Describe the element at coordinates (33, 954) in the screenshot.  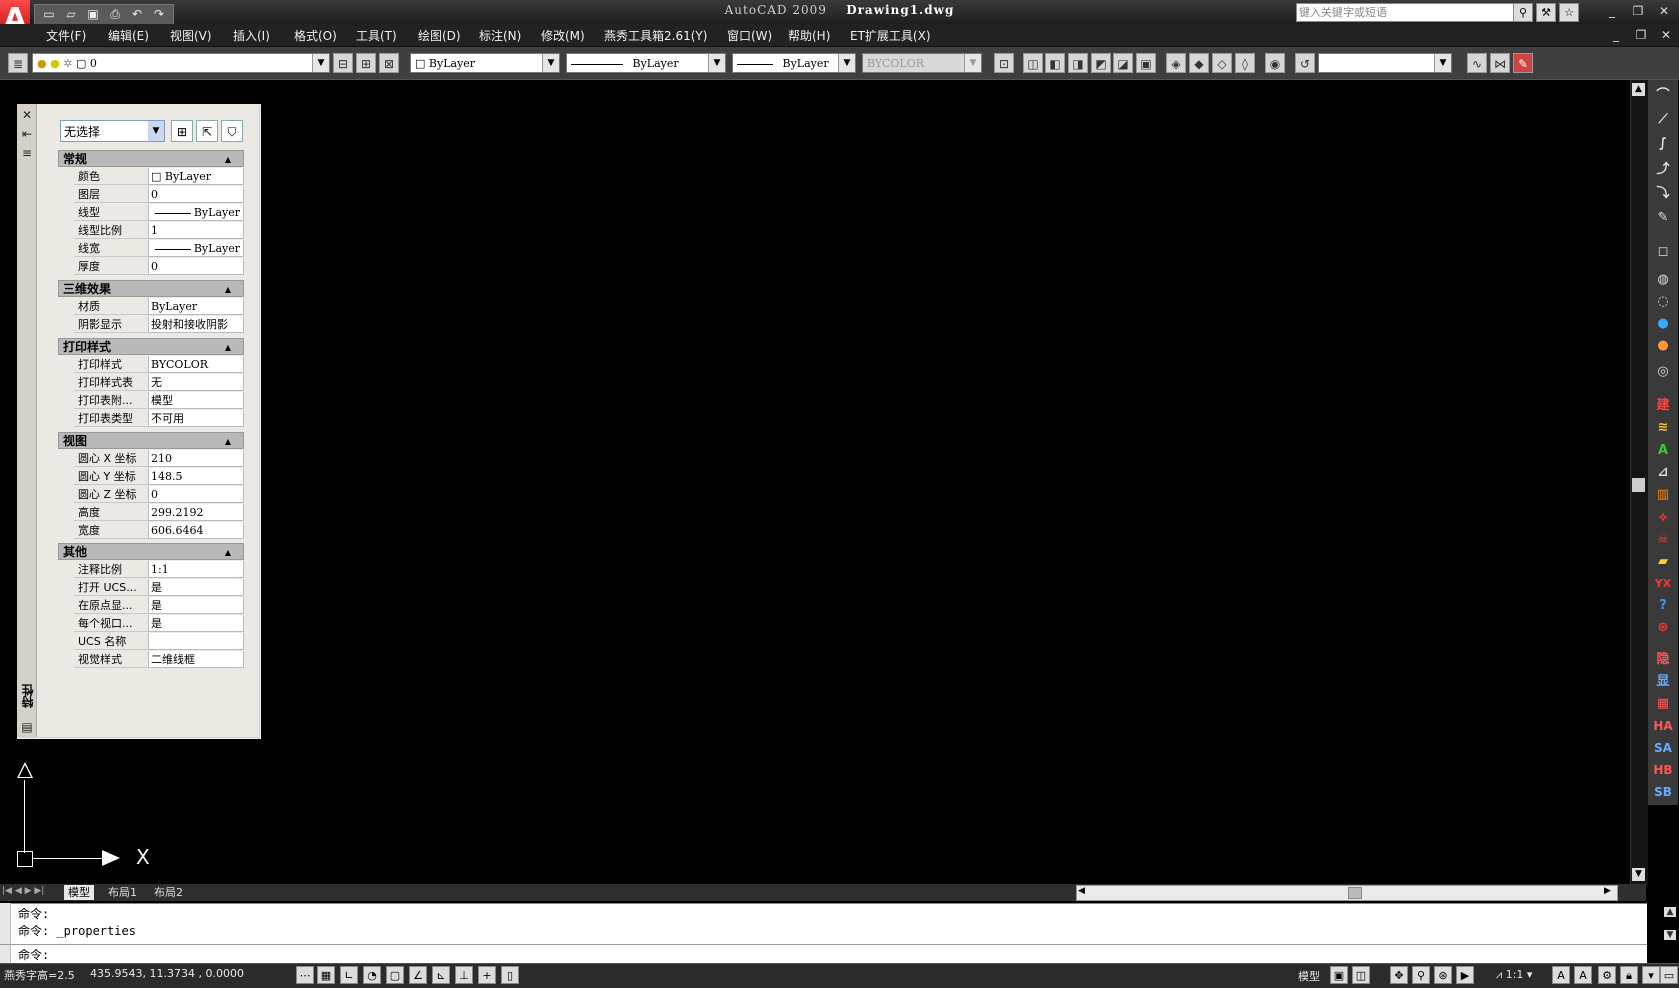
I see `command-prompt: 命令:` at that location.